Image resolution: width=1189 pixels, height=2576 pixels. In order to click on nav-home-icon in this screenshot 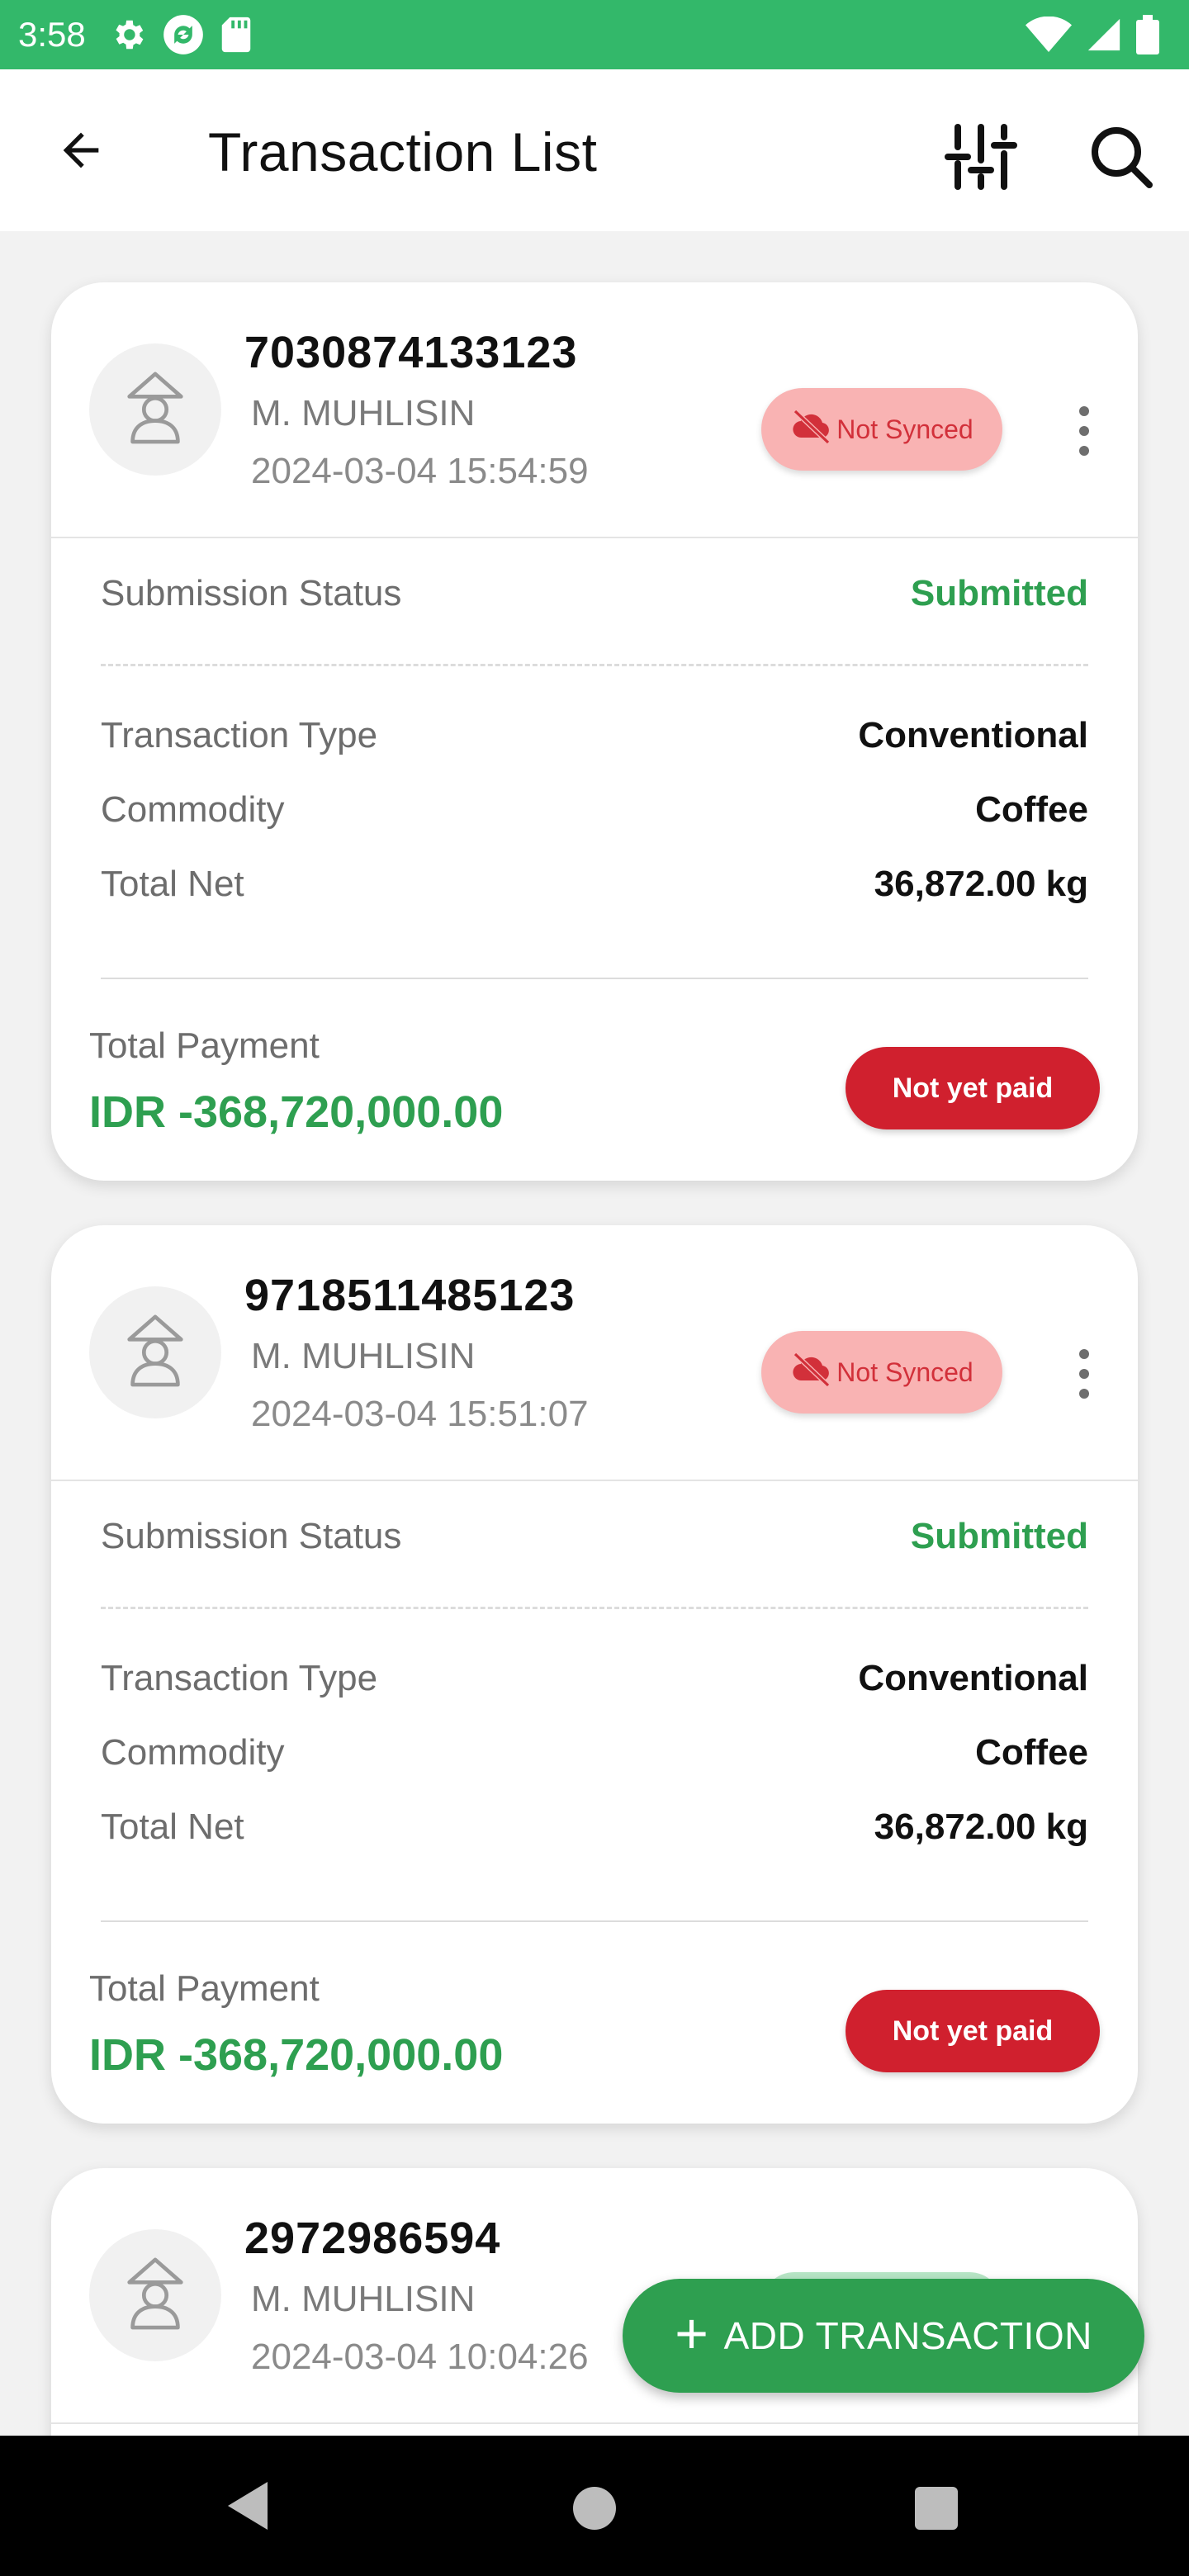, I will do `click(594, 2508)`.